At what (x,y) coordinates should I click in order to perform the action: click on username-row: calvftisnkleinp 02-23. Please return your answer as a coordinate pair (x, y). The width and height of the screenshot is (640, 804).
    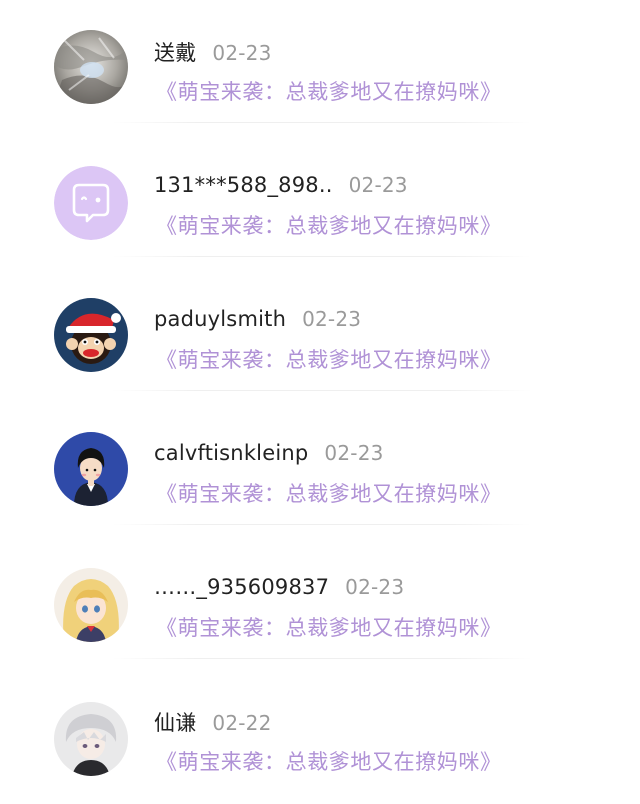
    Looking at the image, I should click on (269, 453).